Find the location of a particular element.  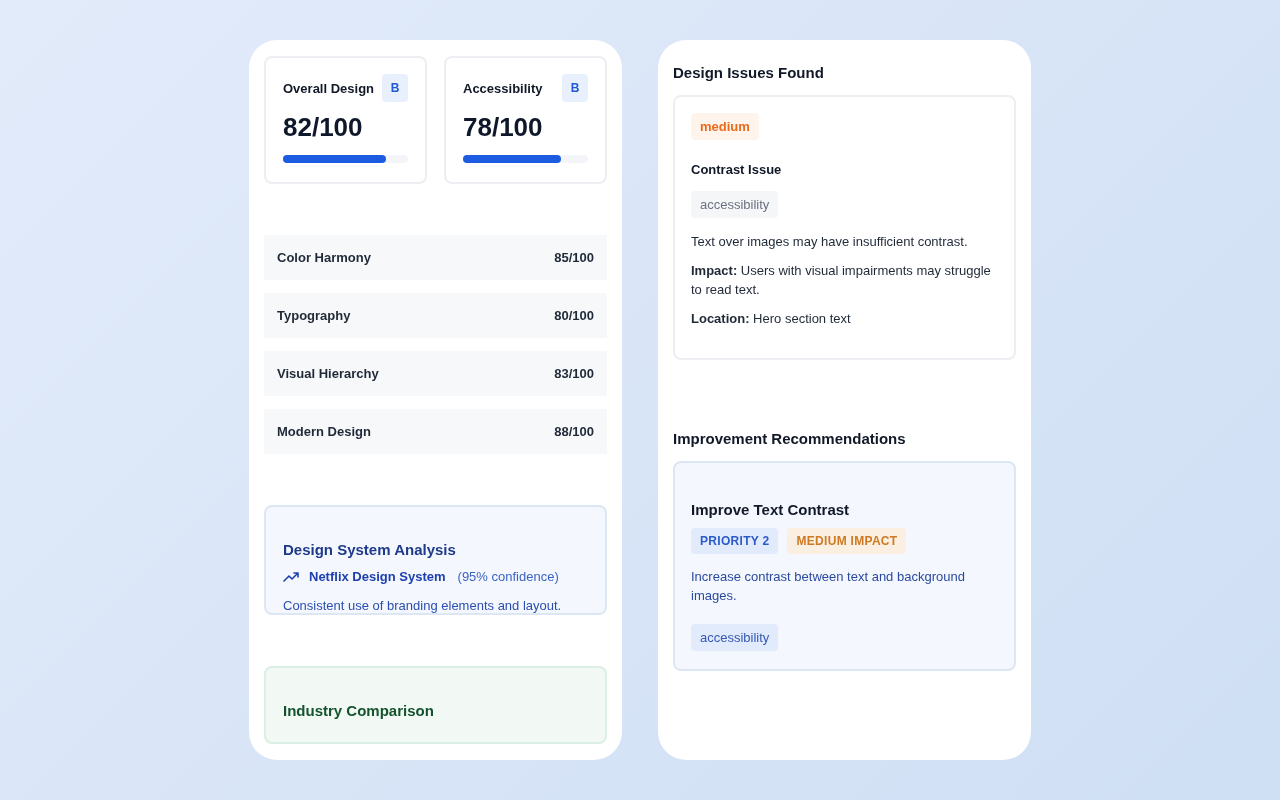

design-system-name: Netflix Design System is located at coordinates (377, 576).